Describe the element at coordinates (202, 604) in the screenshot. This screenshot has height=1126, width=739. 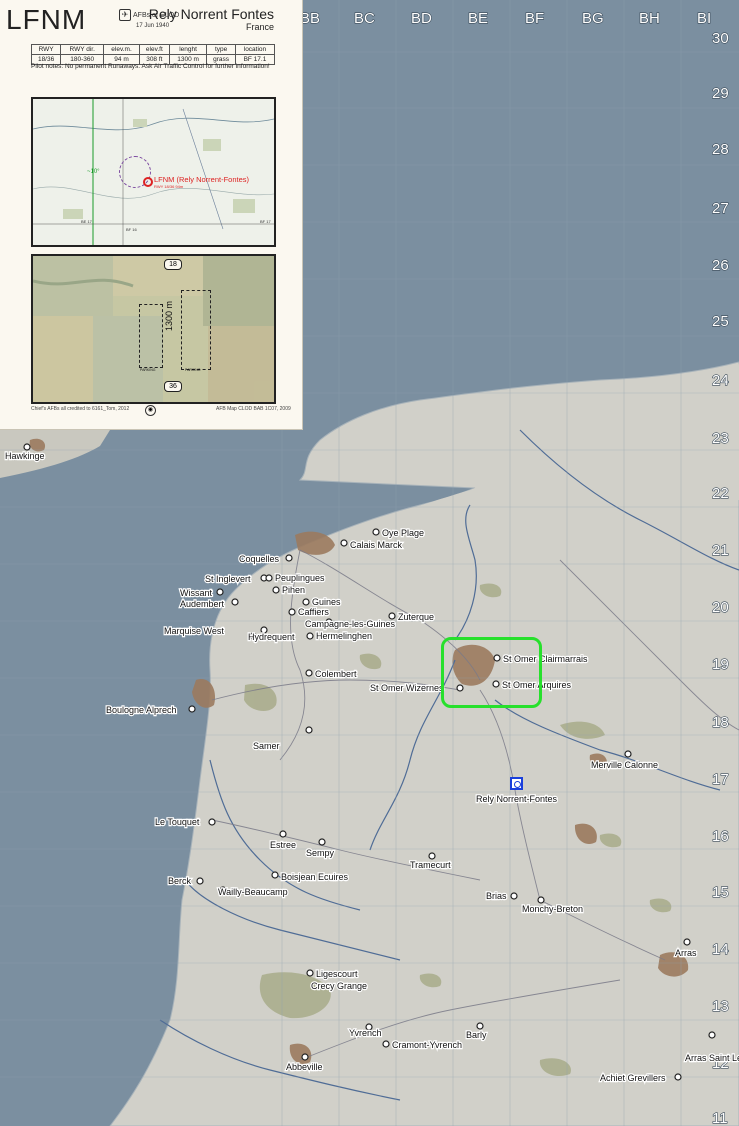
I see `svg-text: Audembert` at that location.